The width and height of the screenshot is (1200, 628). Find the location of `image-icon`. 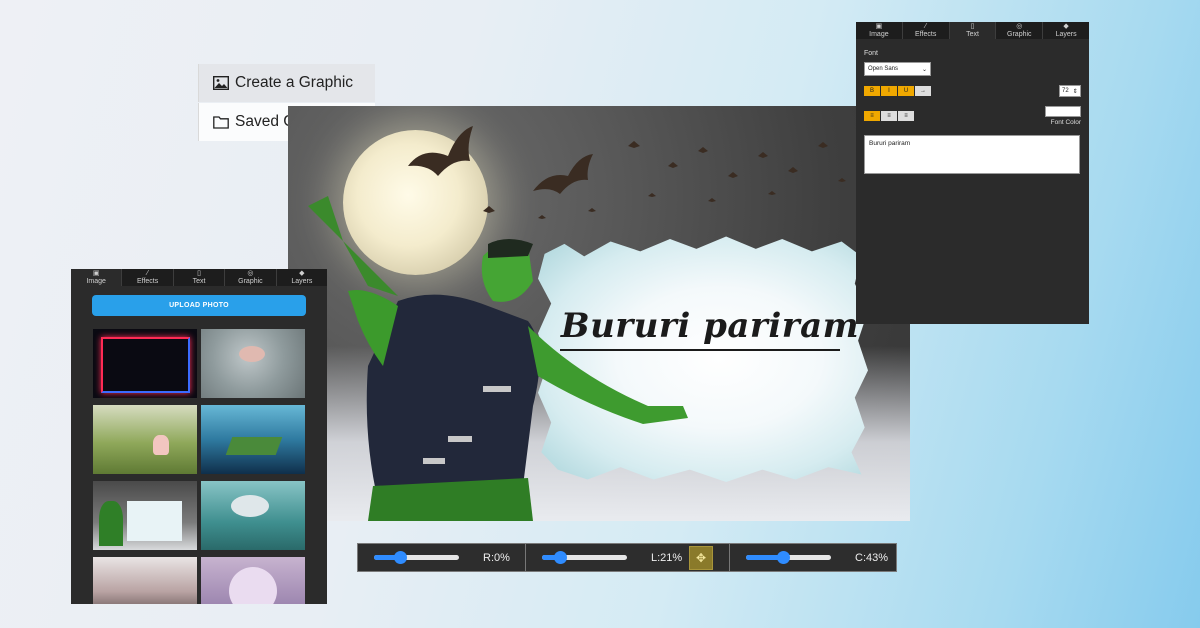

image-icon is located at coordinates (221, 83).